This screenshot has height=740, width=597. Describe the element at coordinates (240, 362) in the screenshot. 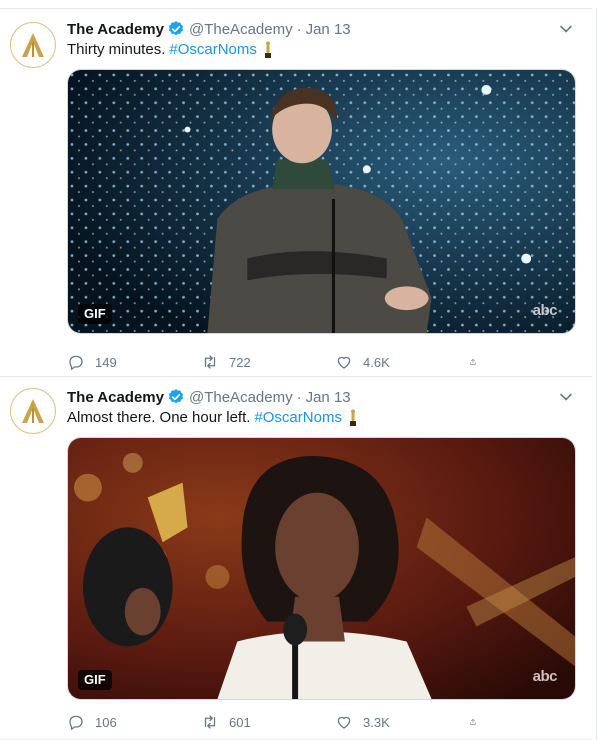

I see `retweet-count: 722` at that location.